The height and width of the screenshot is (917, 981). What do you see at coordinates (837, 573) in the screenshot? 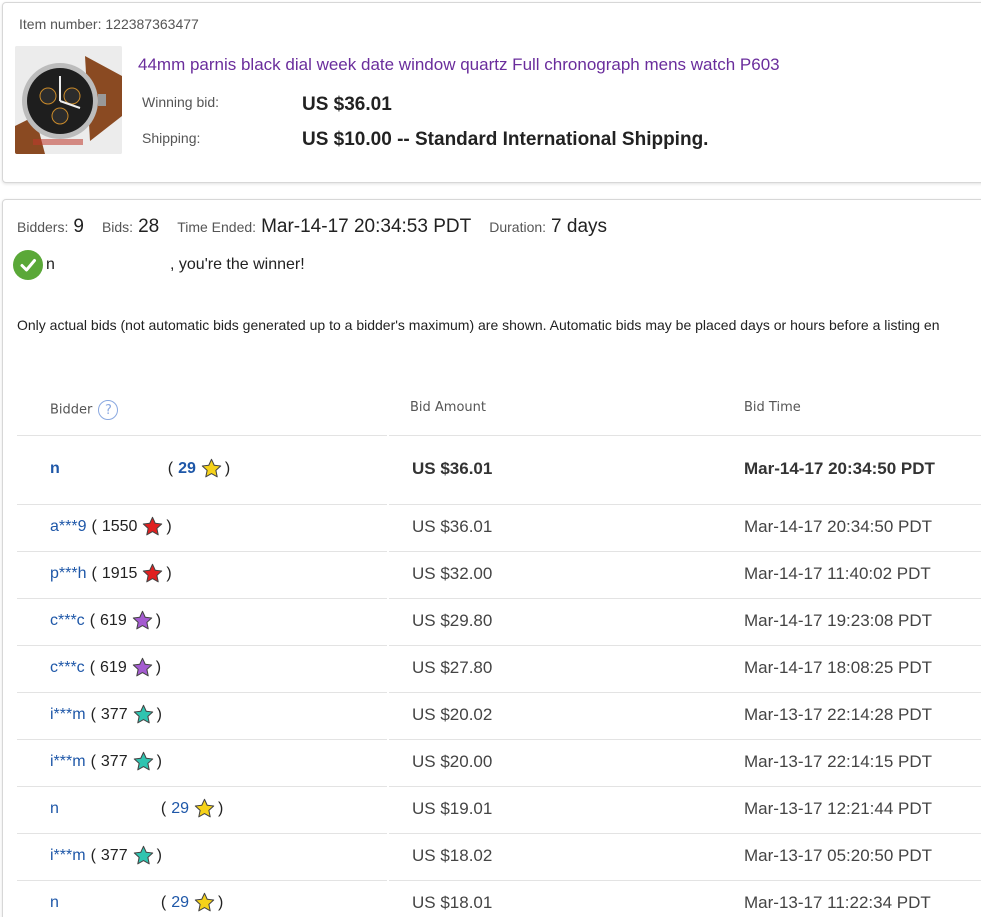
I see `bid-time: Mar-14-17 11:40:02 PDT` at bounding box center [837, 573].